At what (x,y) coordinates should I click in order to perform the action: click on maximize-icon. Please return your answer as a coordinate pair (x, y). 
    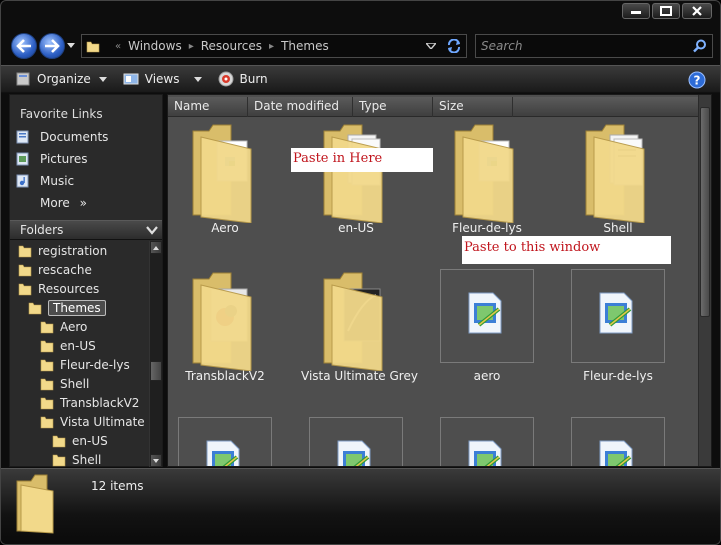
    Looking at the image, I should click on (666, 11).